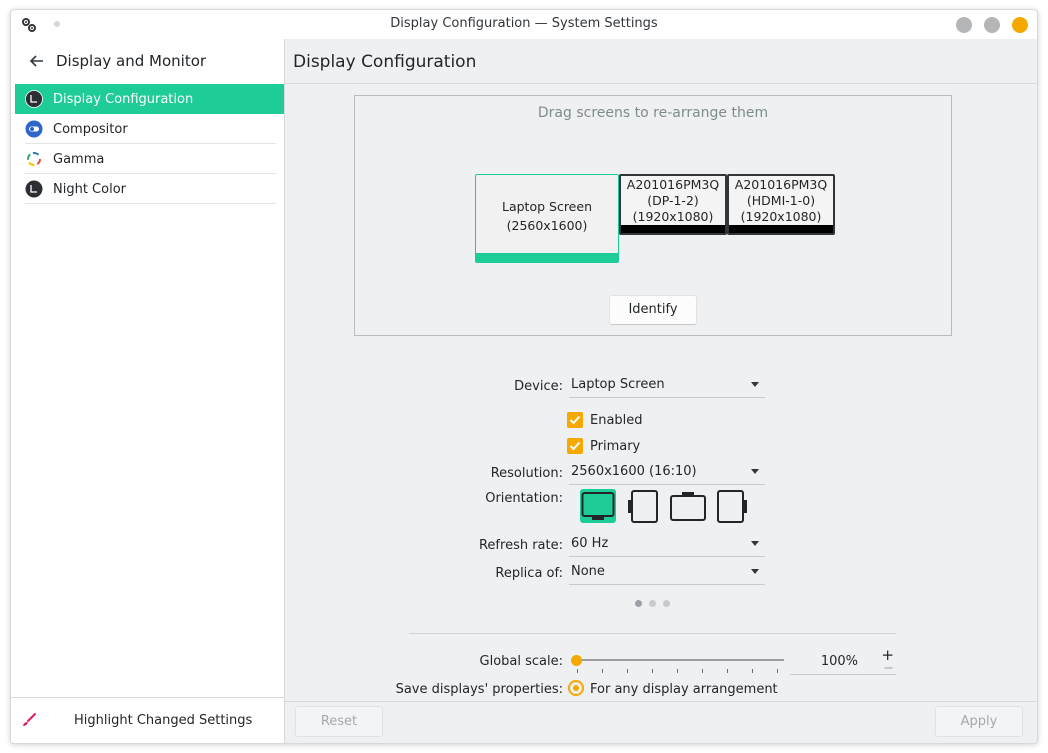 This screenshot has width=1048, height=753. What do you see at coordinates (684, 689) in the screenshot?
I see `save-arrangement-option: For any display arrangement` at bounding box center [684, 689].